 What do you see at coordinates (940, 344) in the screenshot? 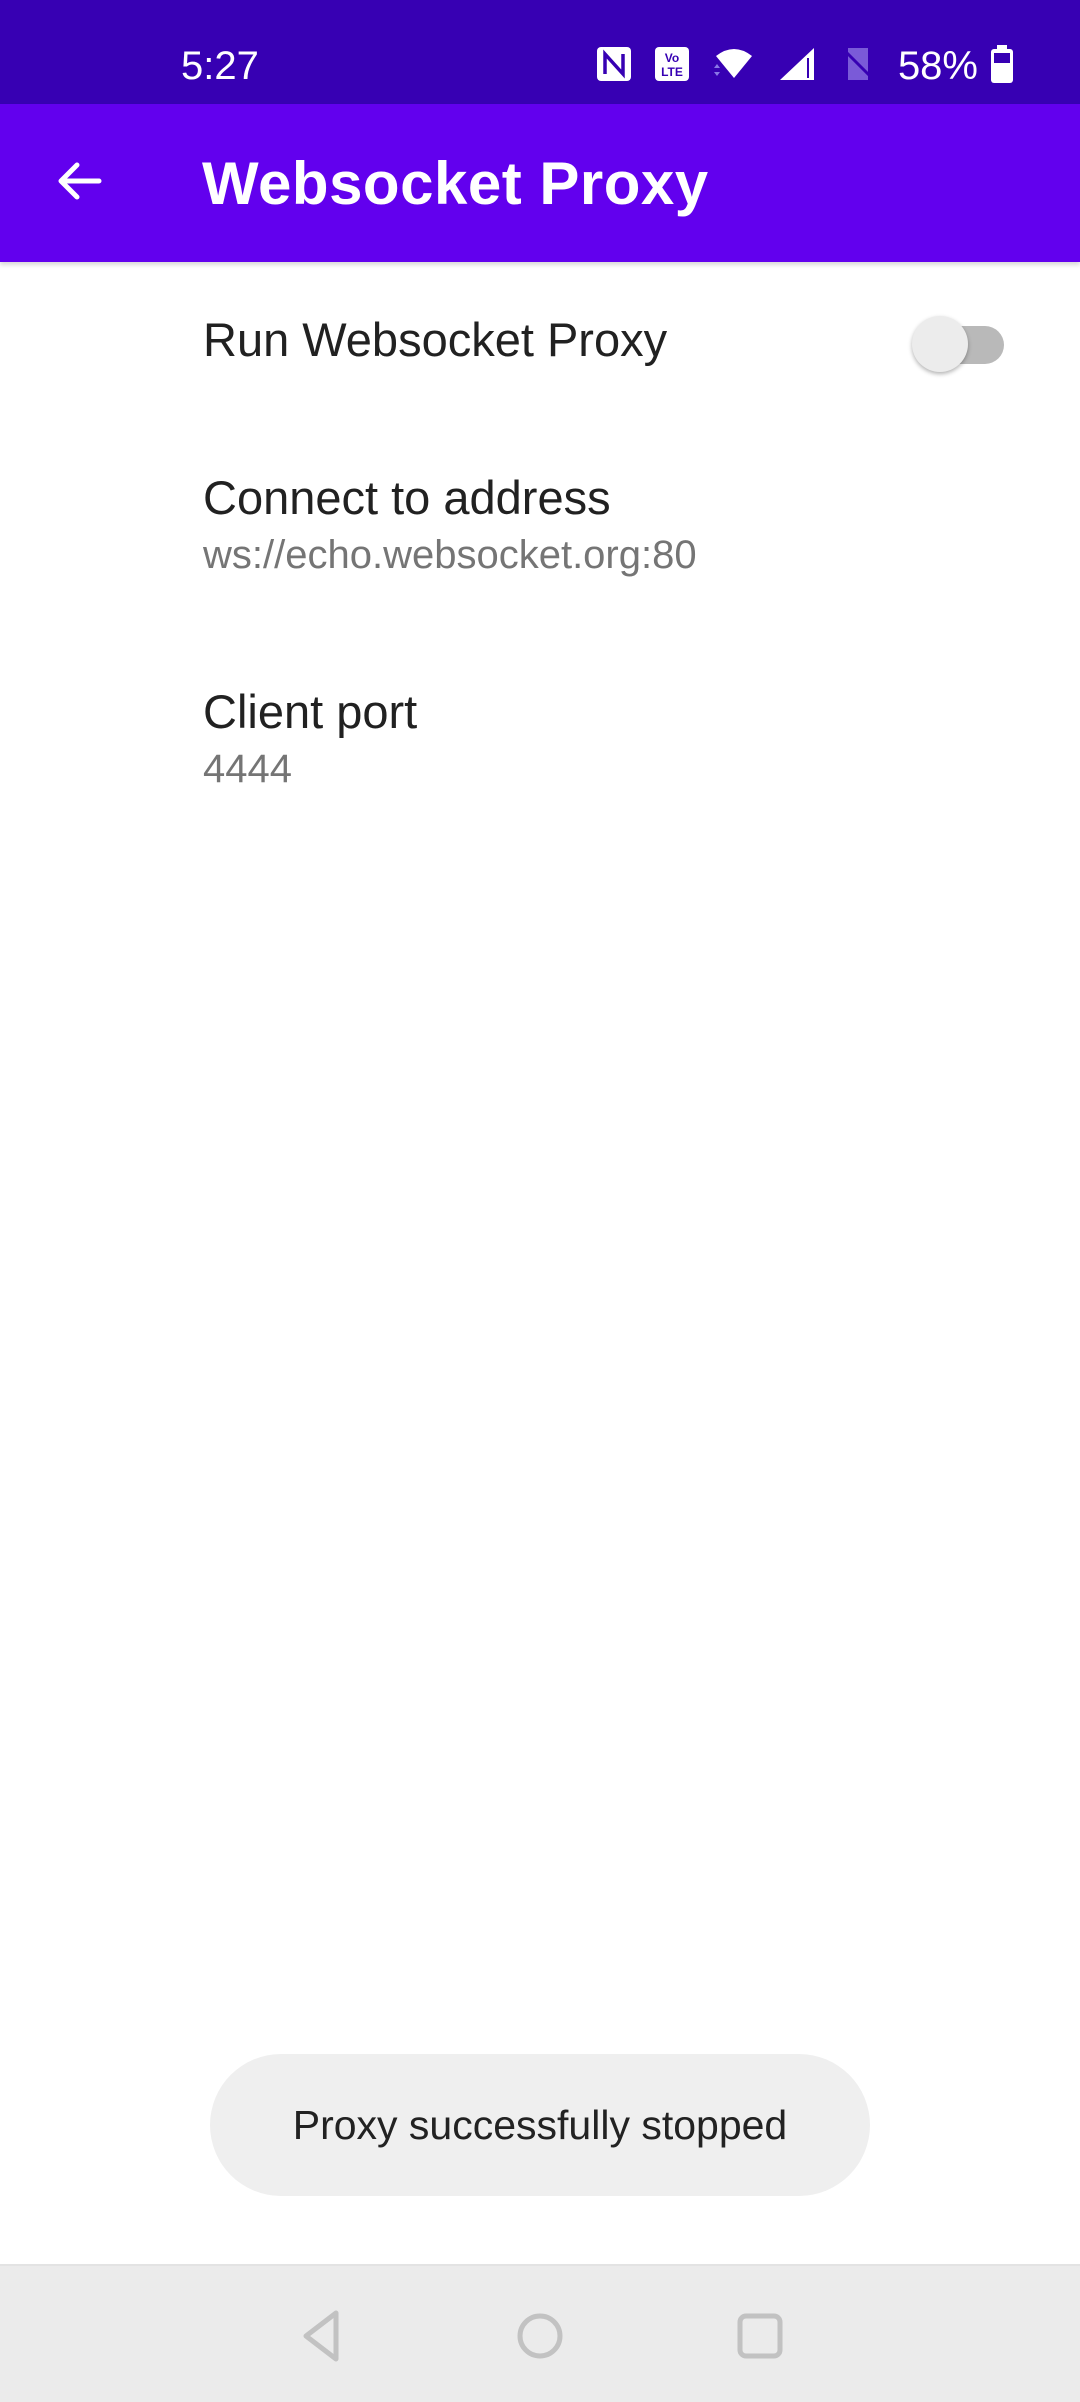
I see `toggle-thumb` at bounding box center [940, 344].